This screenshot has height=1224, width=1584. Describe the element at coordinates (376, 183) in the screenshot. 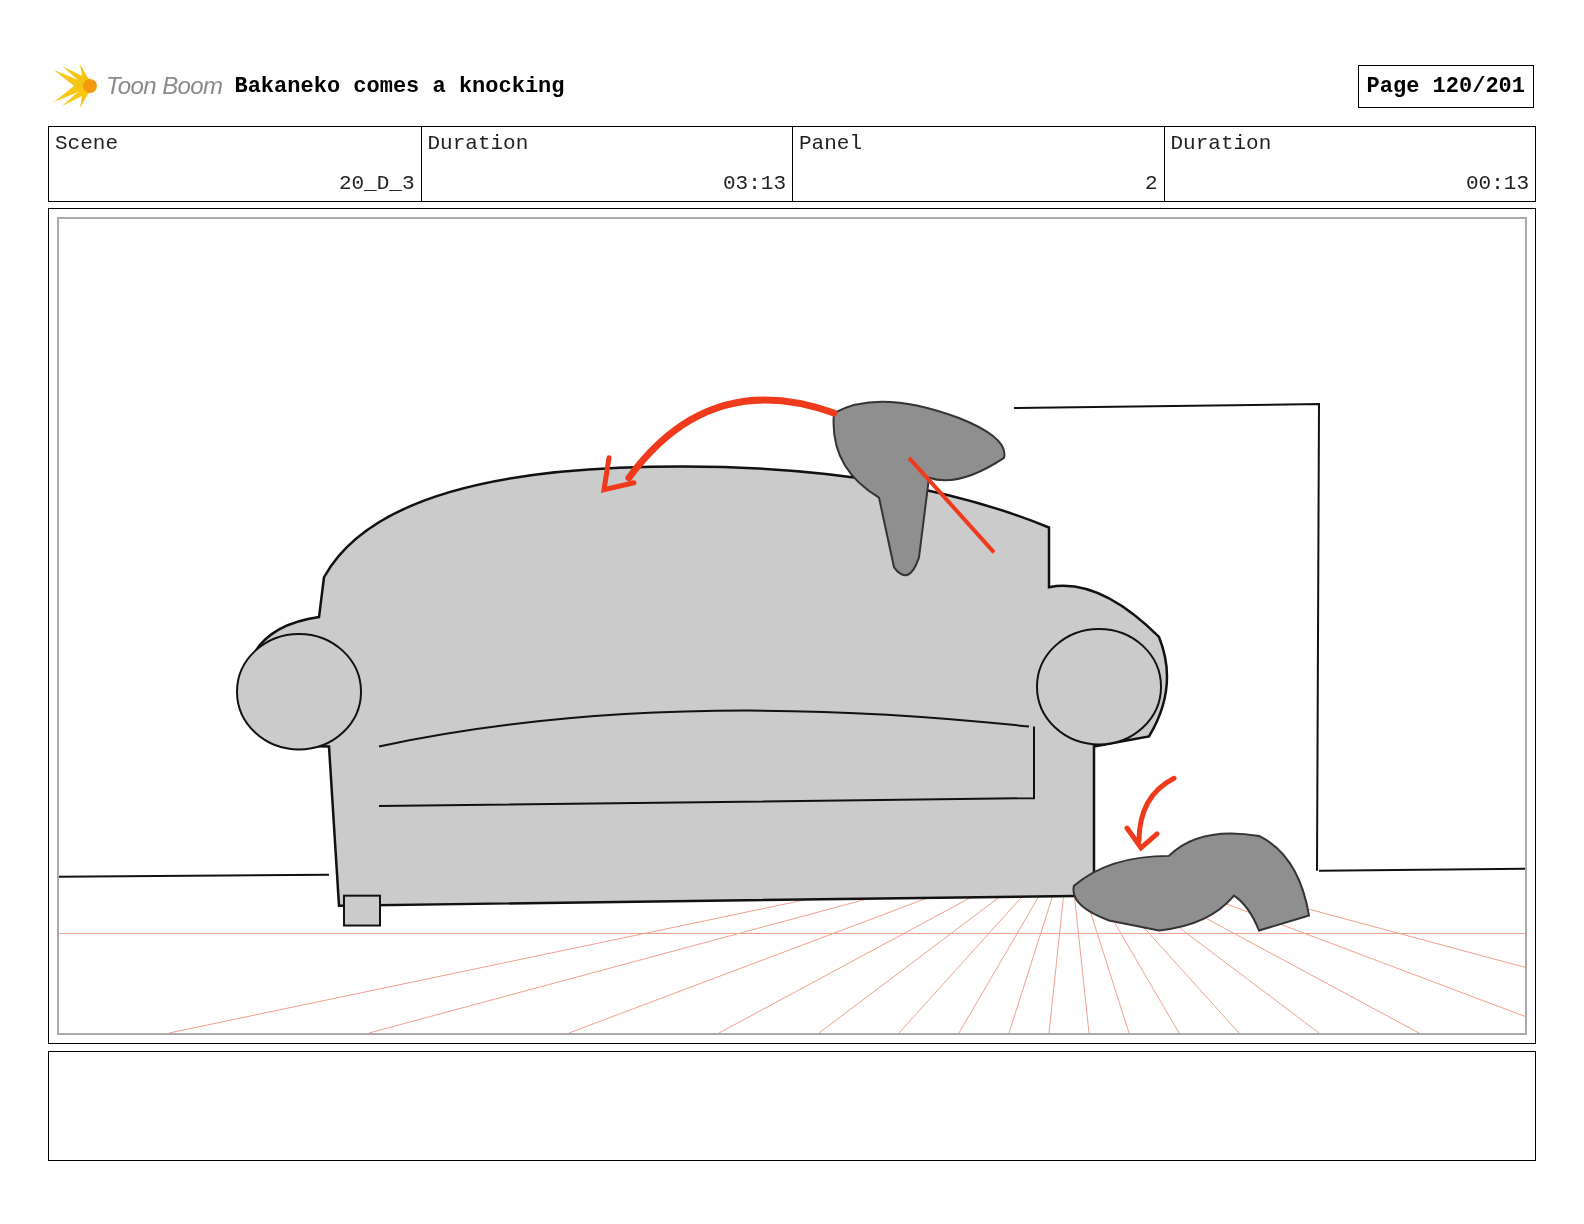

I see `info-value: 20_D_3` at that location.